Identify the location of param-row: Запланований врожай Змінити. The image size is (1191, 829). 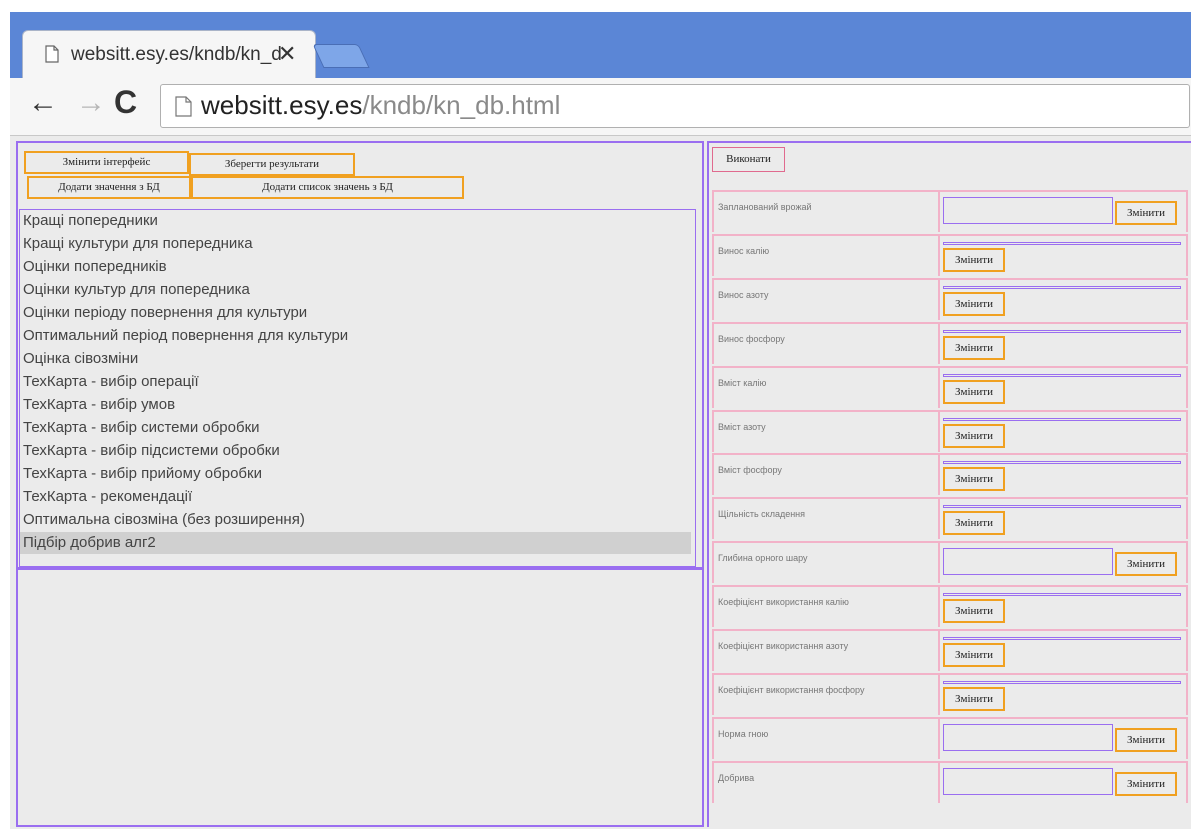
(950, 211).